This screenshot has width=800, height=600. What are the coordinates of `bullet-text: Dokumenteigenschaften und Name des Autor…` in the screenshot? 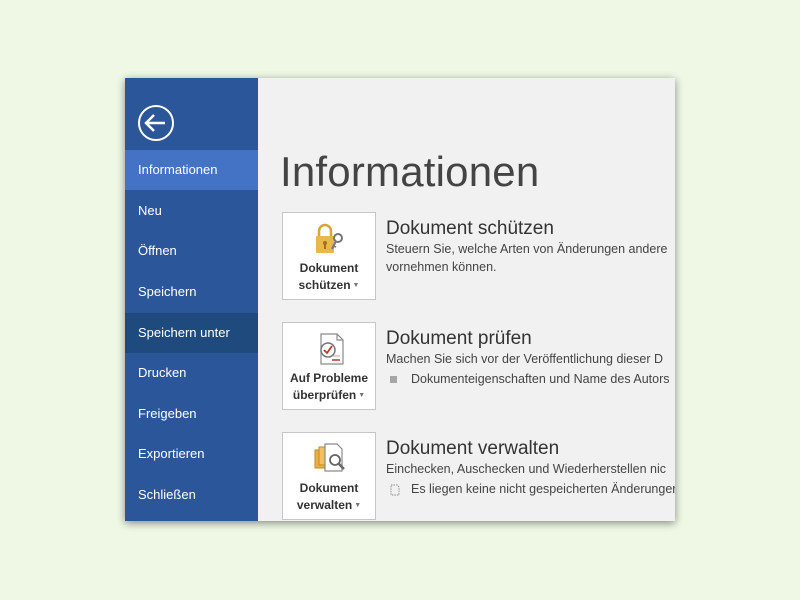 It's located at (540, 379).